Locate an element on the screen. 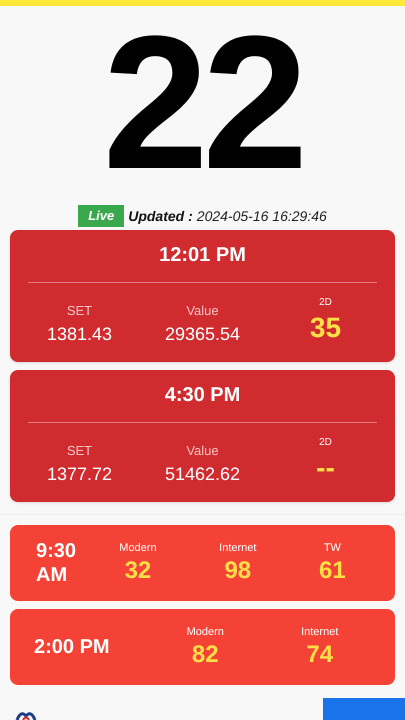  updated-label: Updated : is located at coordinates (160, 216).